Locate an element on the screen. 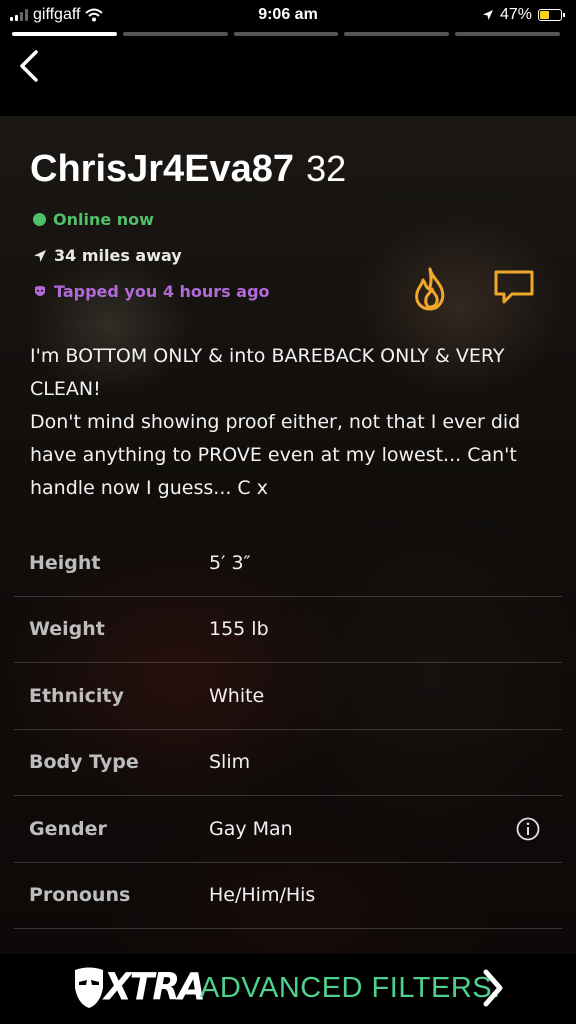  battery-charging-icon is located at coordinates (551, 15).